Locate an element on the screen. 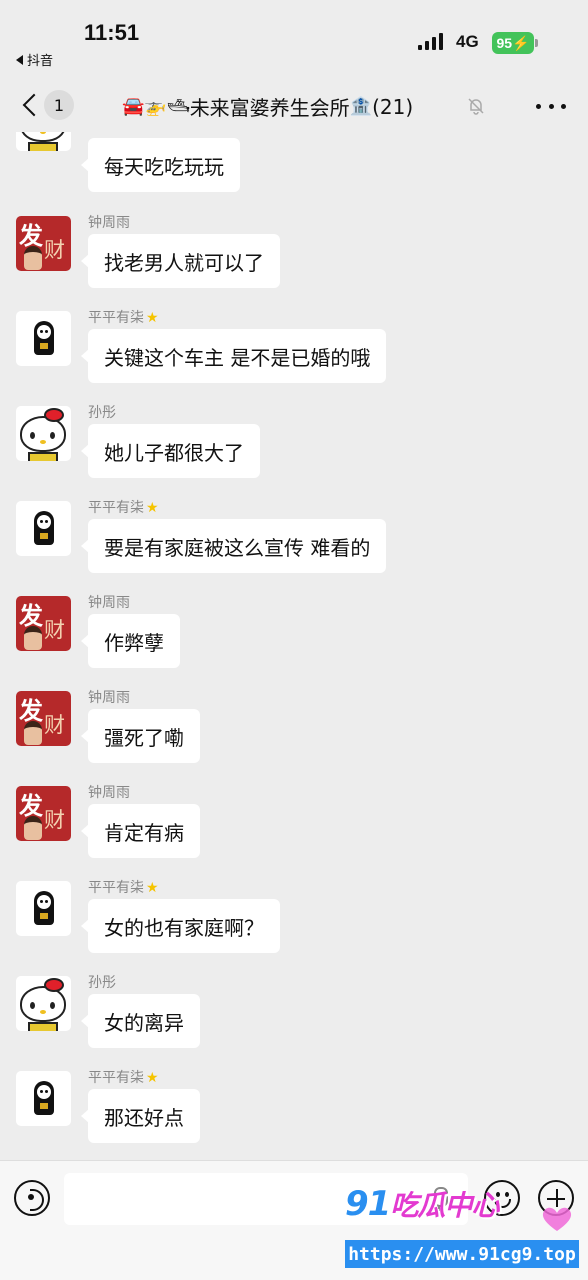 The width and height of the screenshot is (588, 1280). signal-icon is located at coordinates (430, 41).